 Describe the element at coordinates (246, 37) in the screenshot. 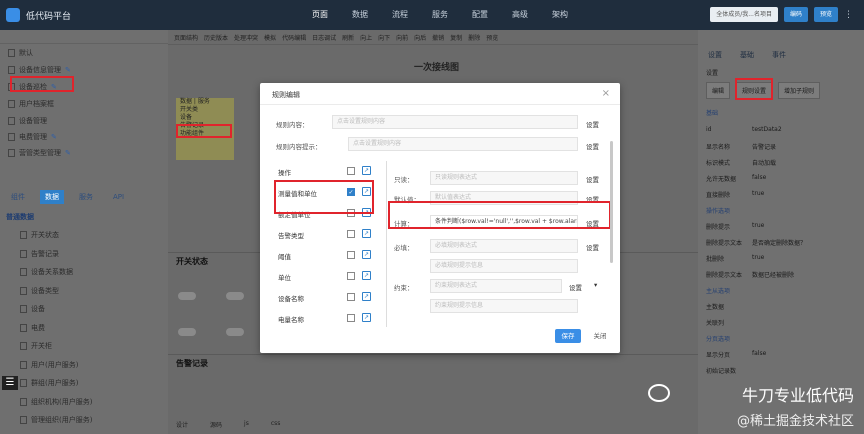

I see `toolbar-item: 处理冲突` at that location.